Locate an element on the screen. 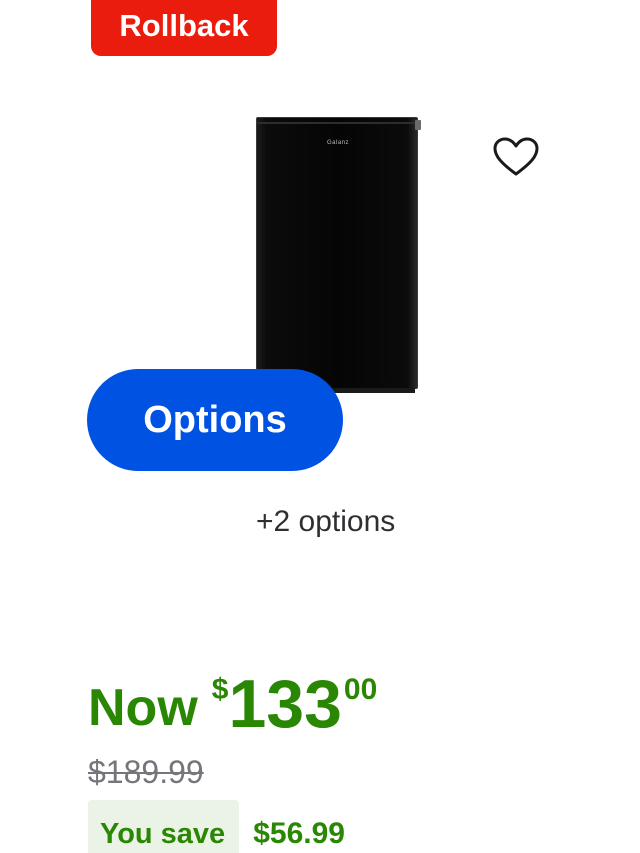 This screenshot has height=853, width=640. fridge-hinge is located at coordinates (418, 125).